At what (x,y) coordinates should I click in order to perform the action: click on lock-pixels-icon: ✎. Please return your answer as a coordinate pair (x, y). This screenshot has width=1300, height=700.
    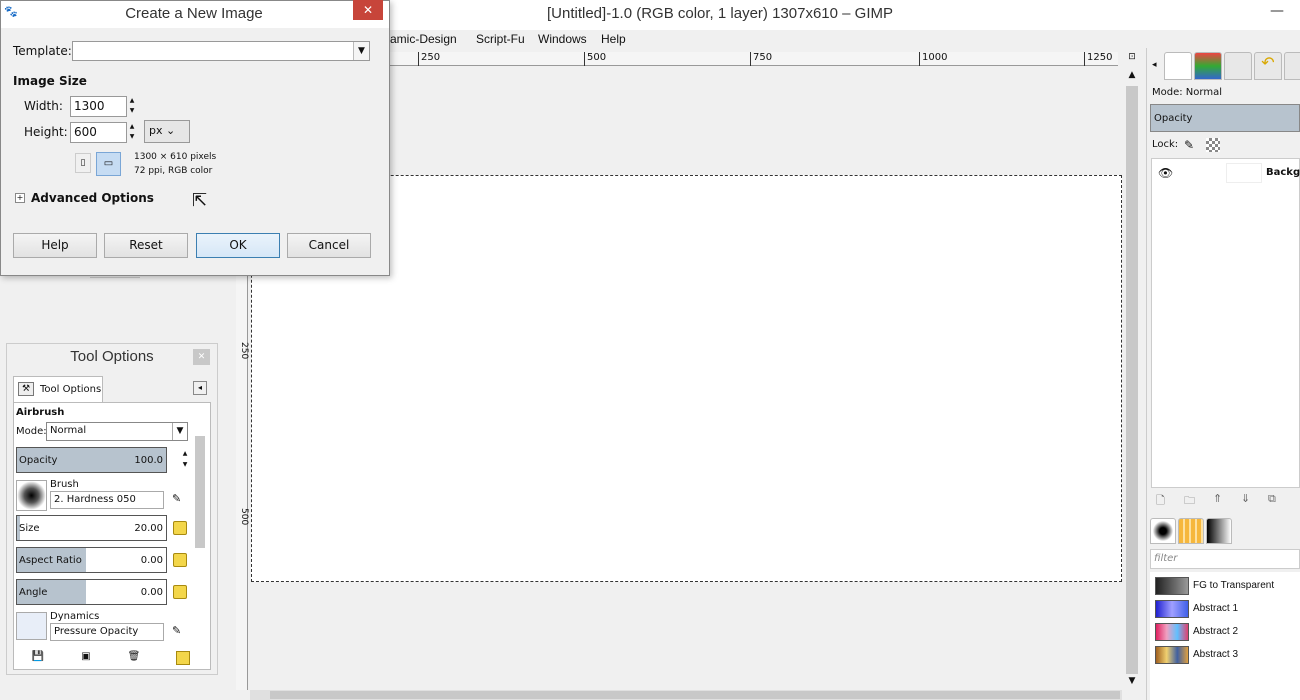
    Looking at the image, I should click on (1189, 145).